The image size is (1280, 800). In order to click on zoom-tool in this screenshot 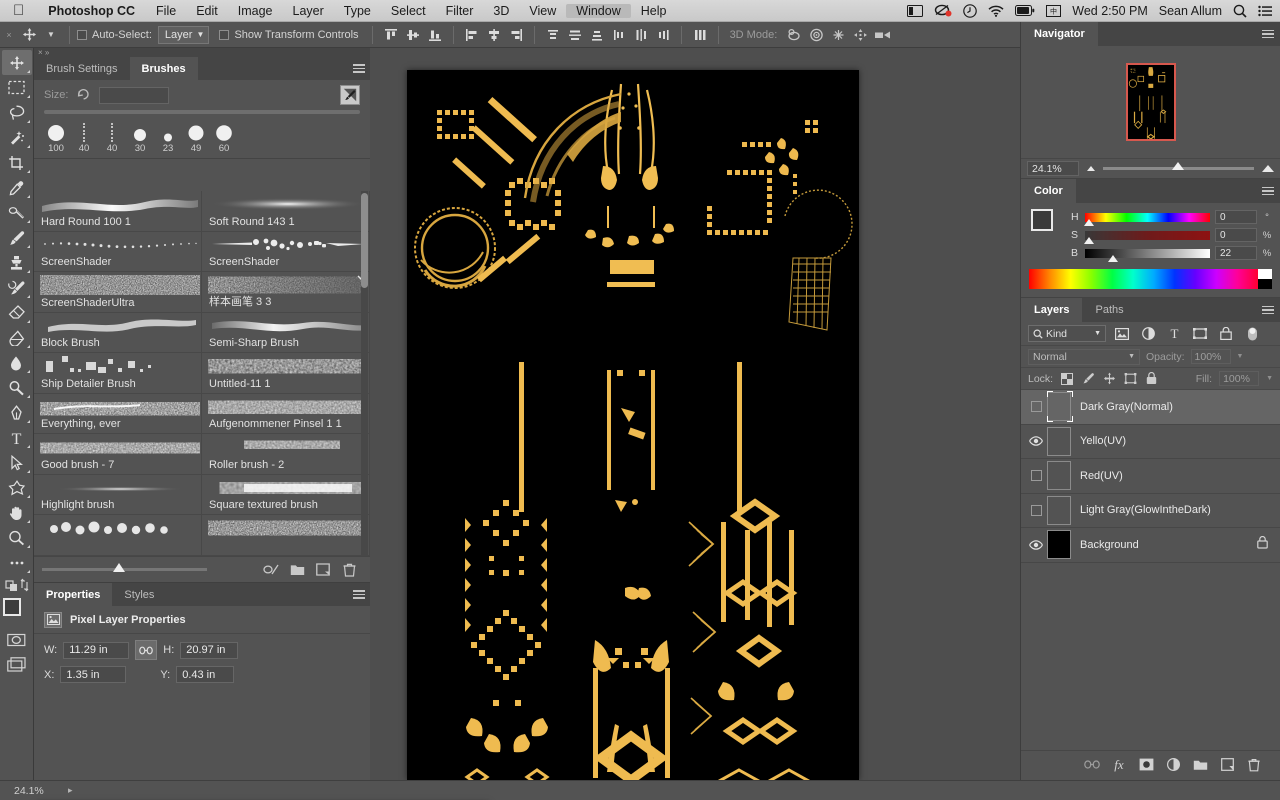, I will do `click(17, 537)`.